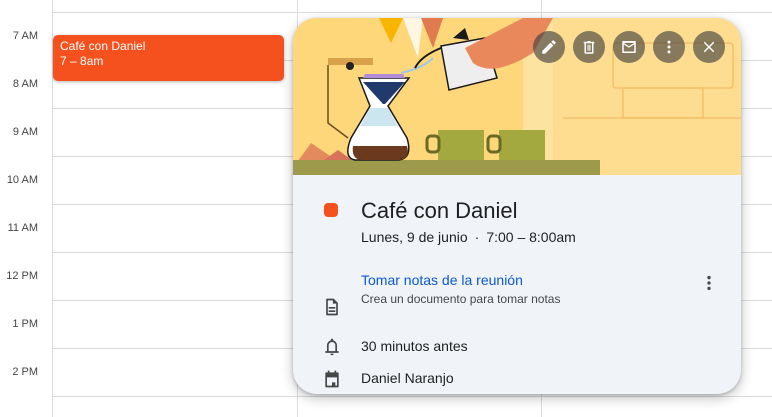  I want to click on hour-label: 8 AM, so click(25, 84).